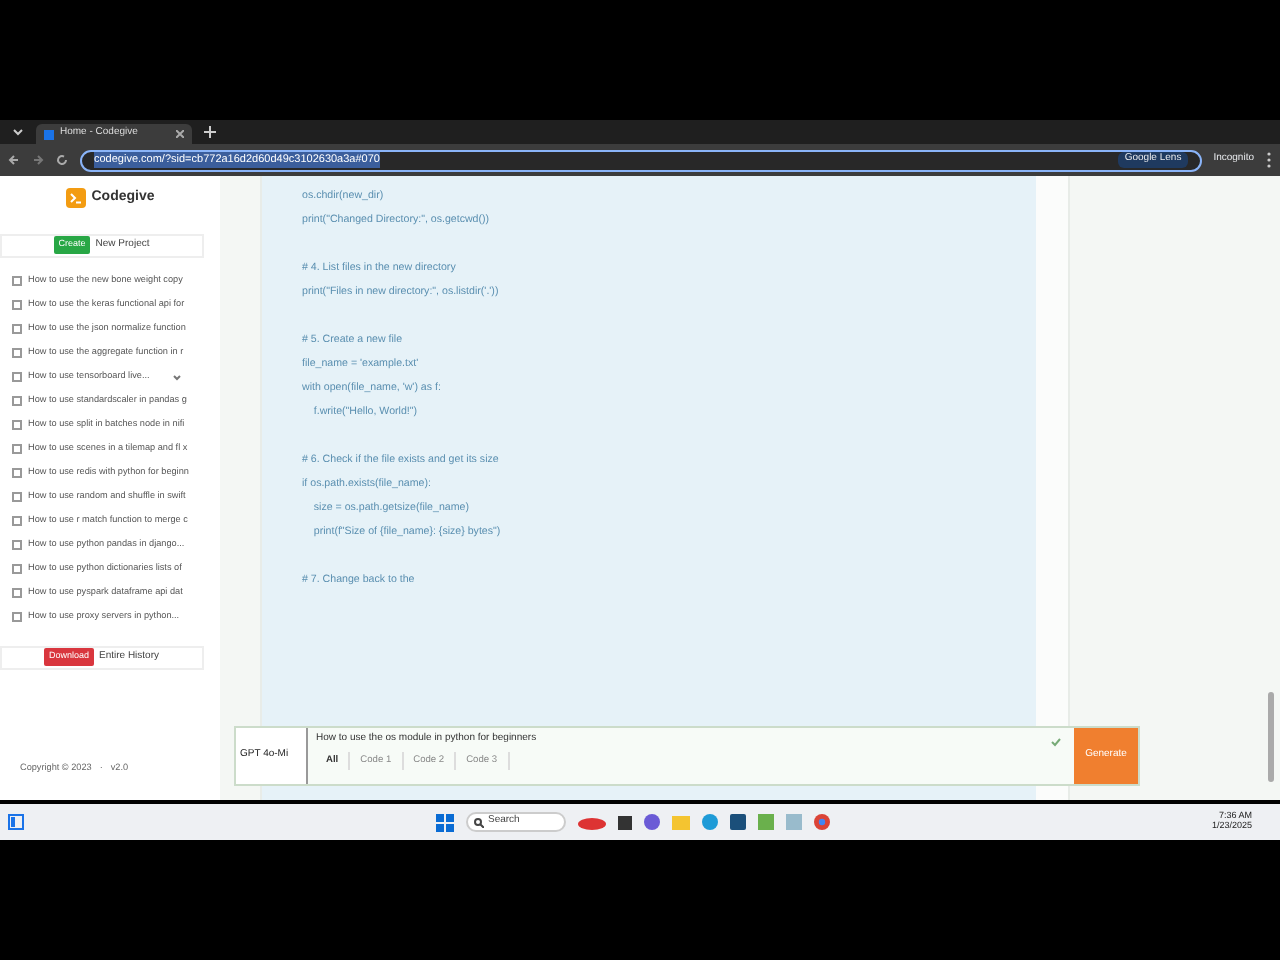 The image size is (1280, 960). What do you see at coordinates (18, 132) in the screenshot?
I see `tab-list-icon` at bounding box center [18, 132].